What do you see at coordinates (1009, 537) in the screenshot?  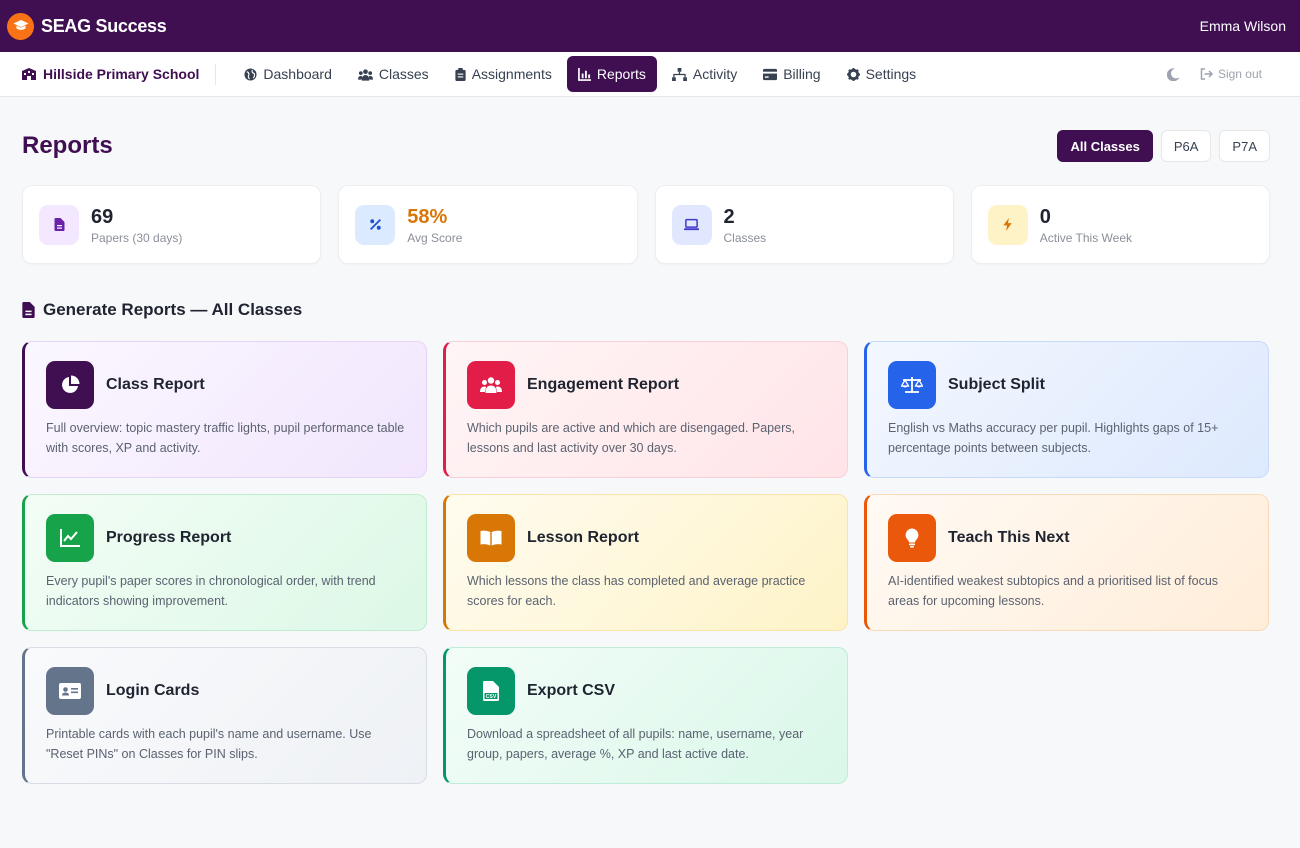 I see `card-title: Teach This Next` at bounding box center [1009, 537].